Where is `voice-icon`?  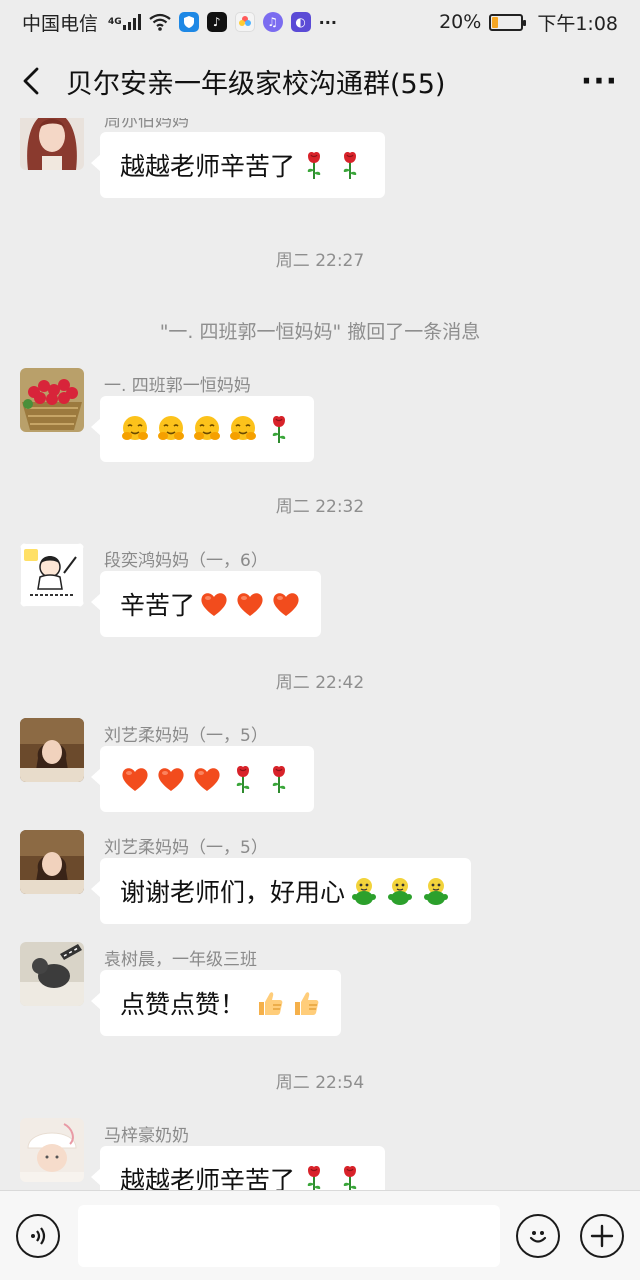 voice-icon is located at coordinates (38, 1236).